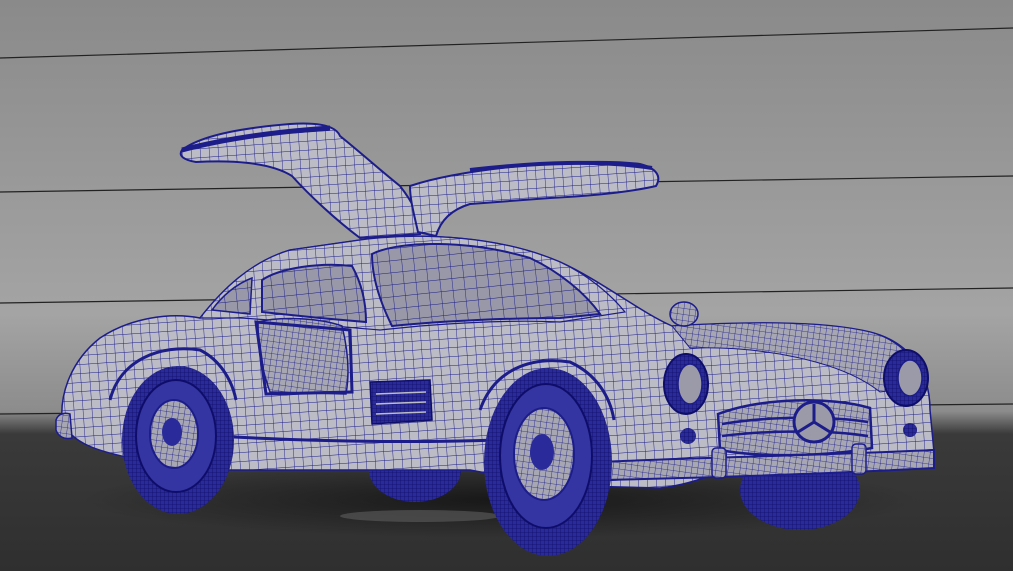 This screenshot has height=571, width=1013. What do you see at coordinates (910, 430) in the screenshot?
I see `fog-light-right` at bounding box center [910, 430].